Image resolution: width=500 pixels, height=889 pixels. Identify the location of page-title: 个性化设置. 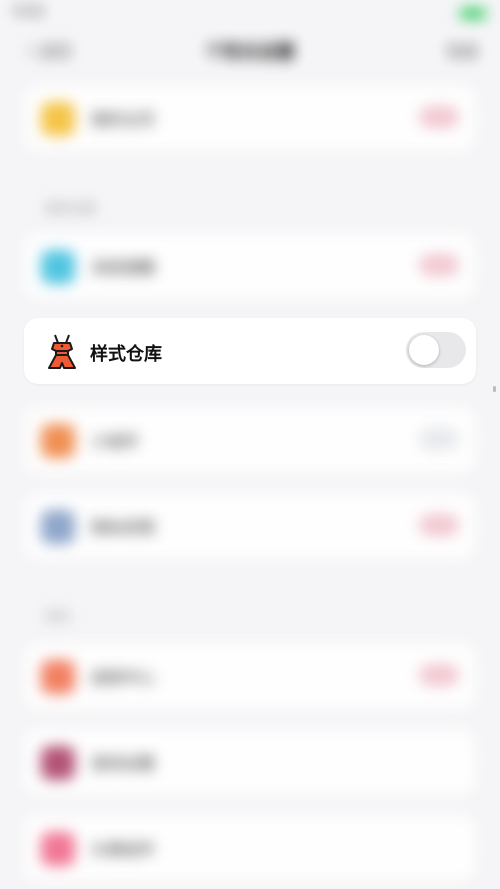
(250, 52).